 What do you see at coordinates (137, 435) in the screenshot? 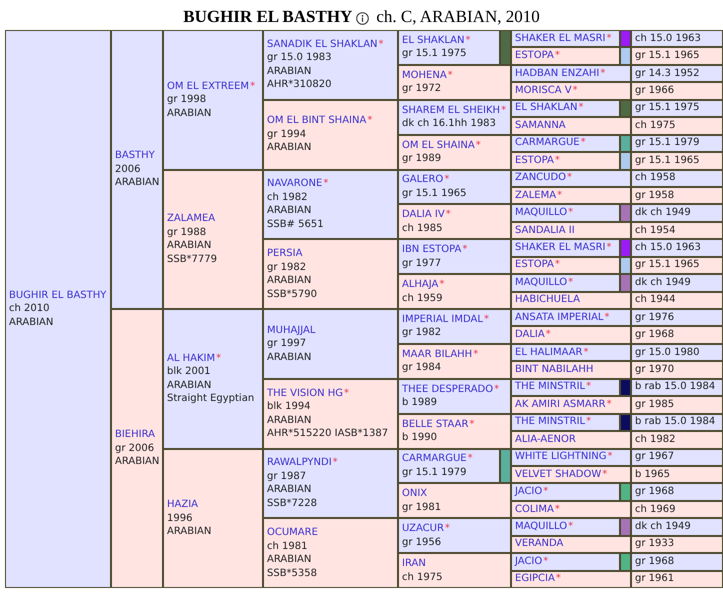
I see `horse-name-link: BIEHIRA` at bounding box center [137, 435].